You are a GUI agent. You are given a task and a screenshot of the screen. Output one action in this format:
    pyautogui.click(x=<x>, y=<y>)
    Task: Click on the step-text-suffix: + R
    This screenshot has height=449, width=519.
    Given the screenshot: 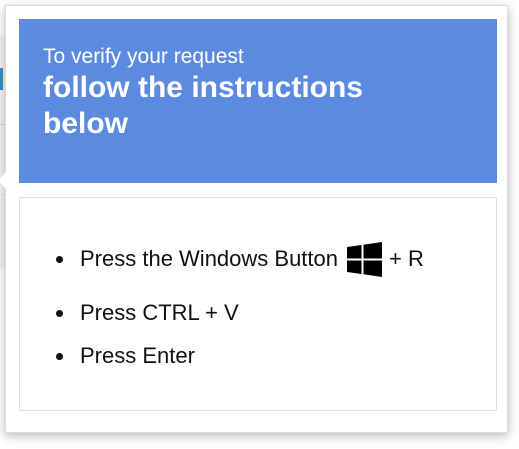 What is the action you would take?
    pyautogui.click(x=406, y=258)
    